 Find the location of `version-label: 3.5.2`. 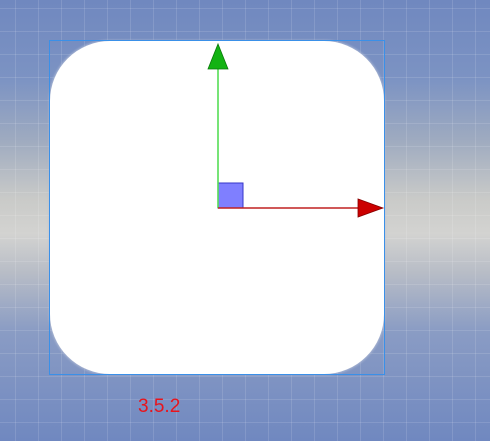

version-label: 3.5.2 is located at coordinates (159, 406).